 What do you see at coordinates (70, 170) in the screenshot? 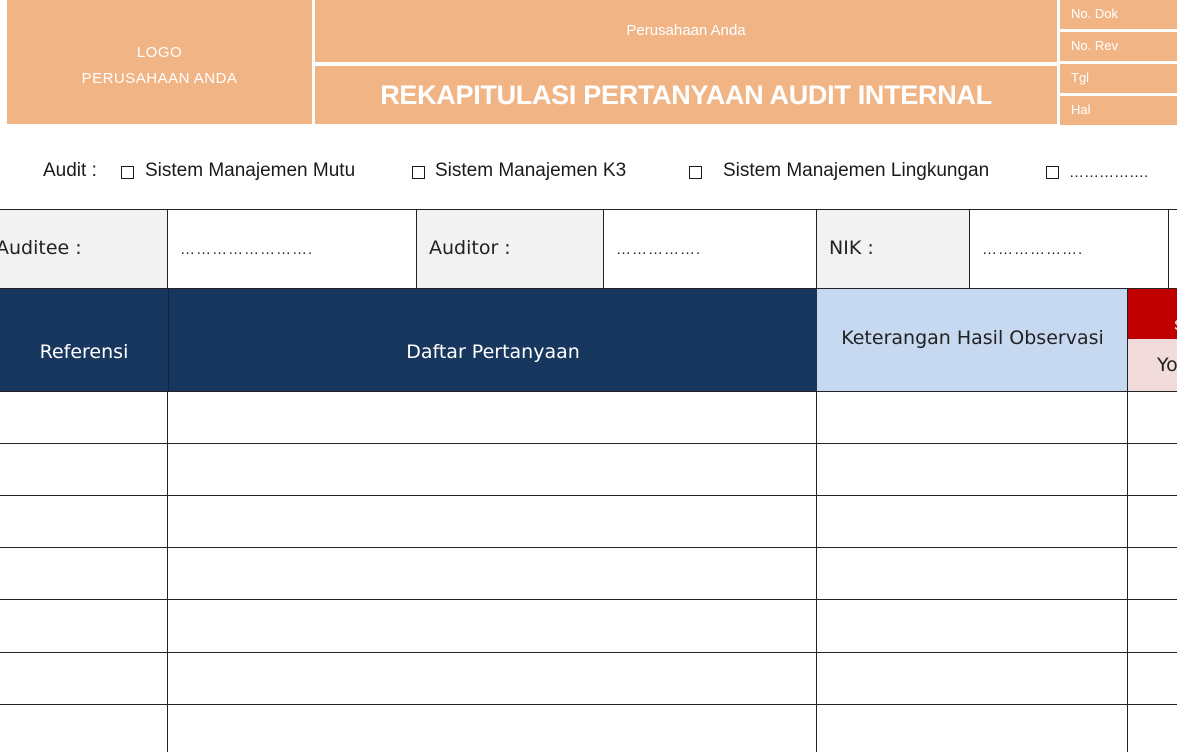
I see `audit-label: Audit :` at bounding box center [70, 170].